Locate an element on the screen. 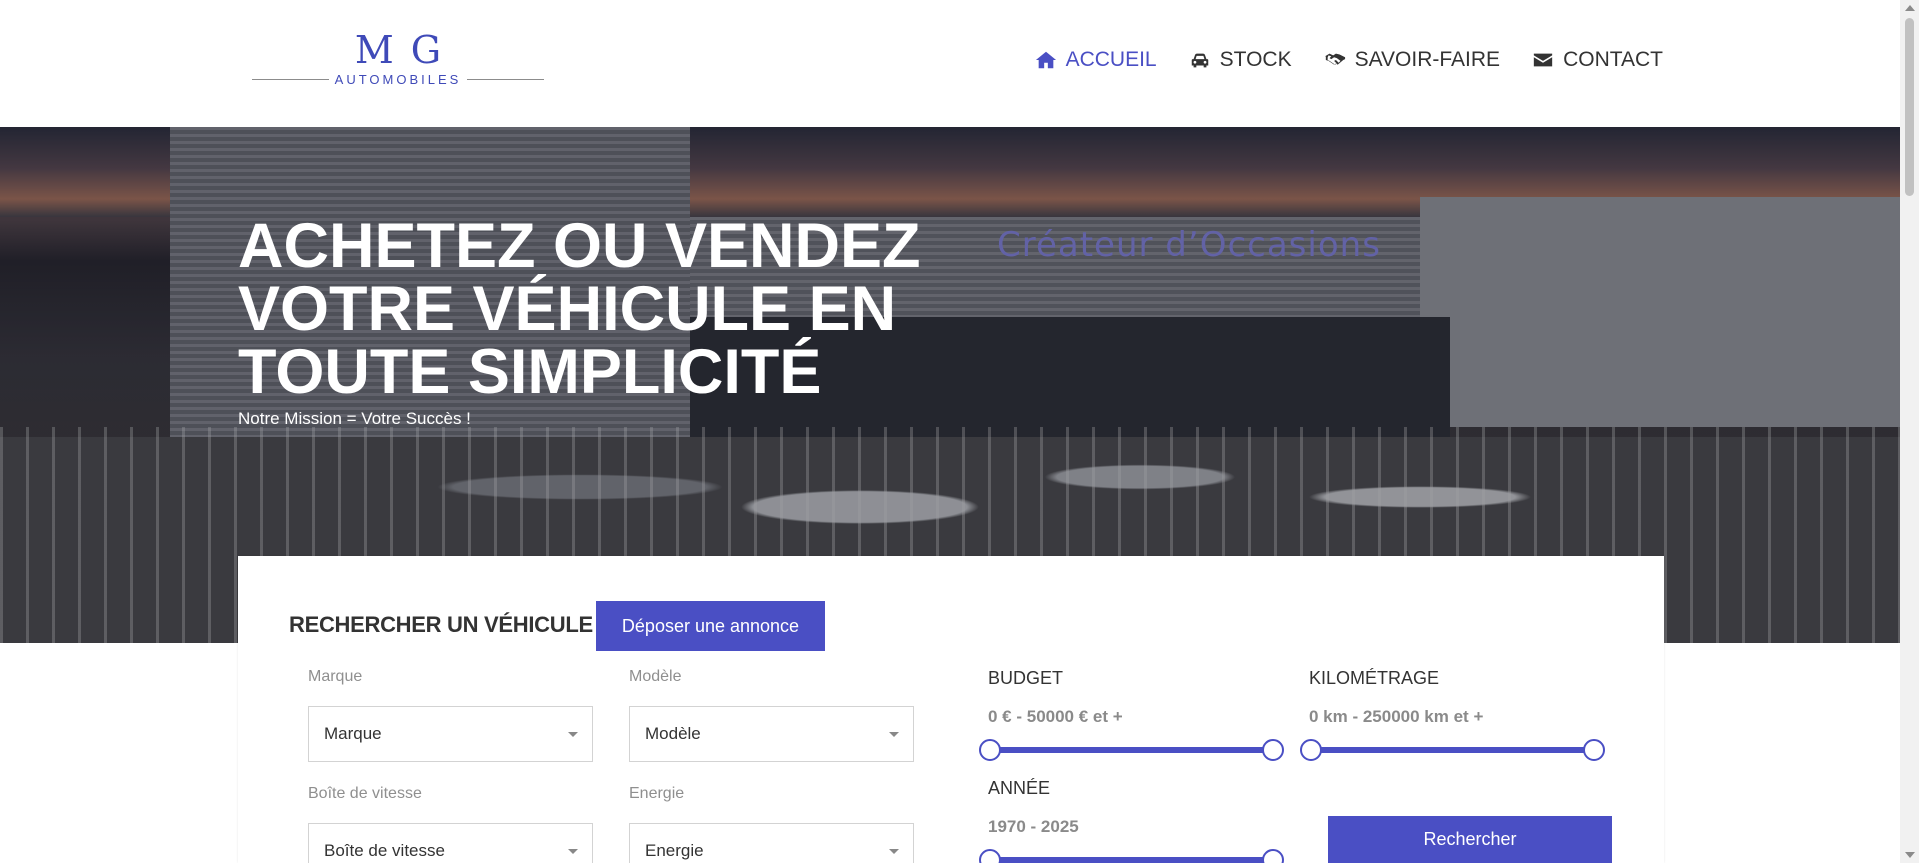  modele-select: Modèle is located at coordinates (771, 734).